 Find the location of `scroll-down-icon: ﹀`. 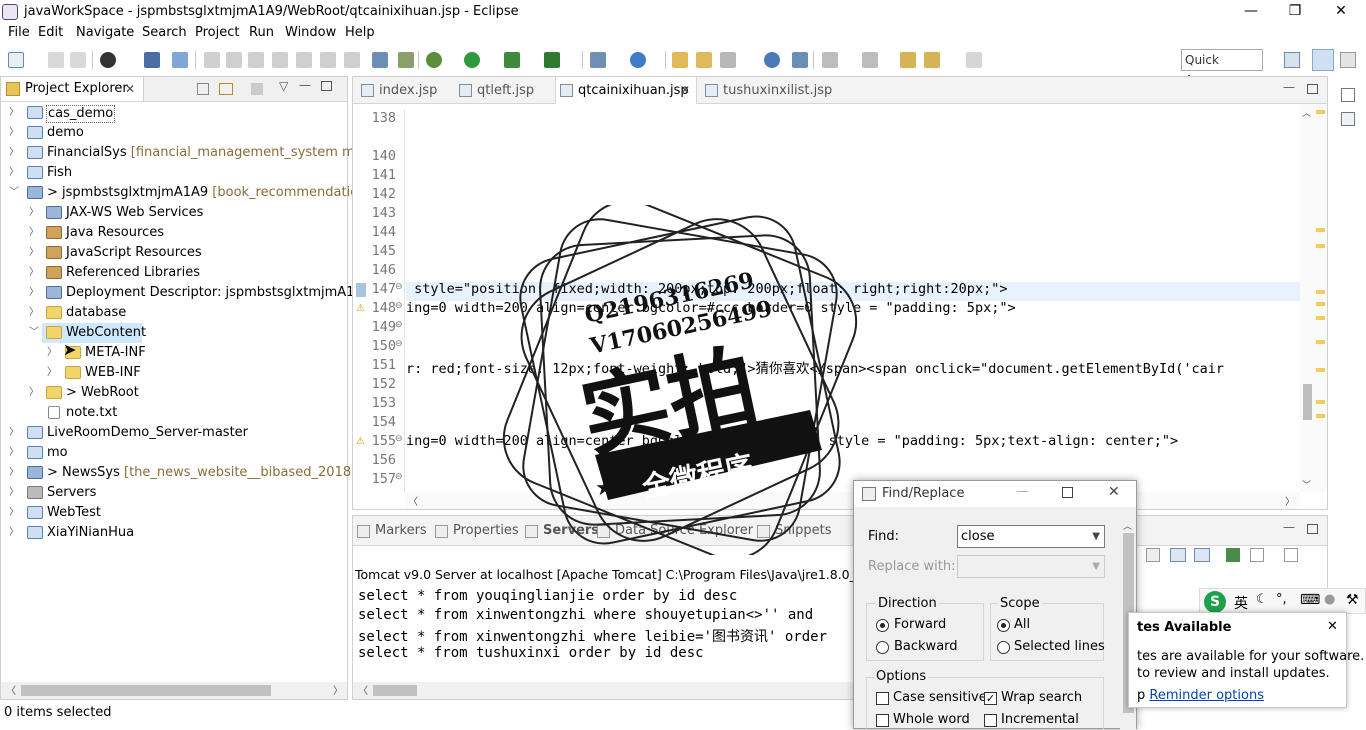

scroll-down-icon: ﹀ is located at coordinates (1306, 484).